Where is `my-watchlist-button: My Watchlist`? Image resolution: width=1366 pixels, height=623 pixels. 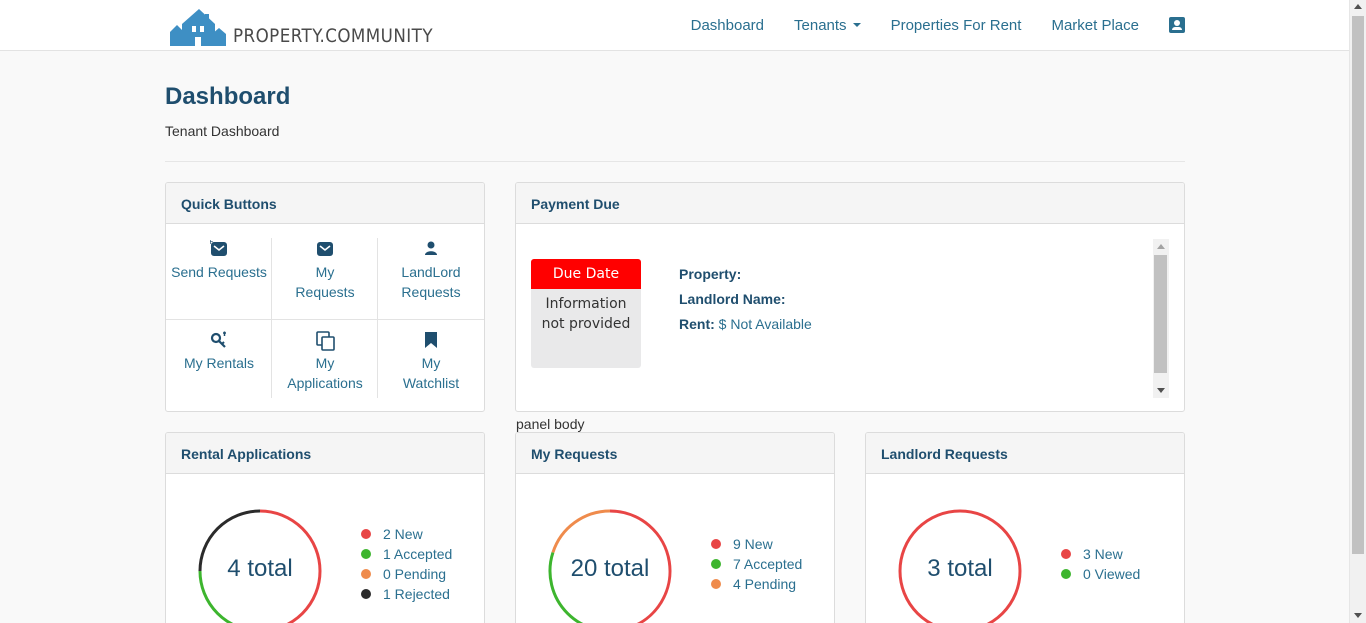
my-watchlist-button: My Watchlist is located at coordinates (431, 362).